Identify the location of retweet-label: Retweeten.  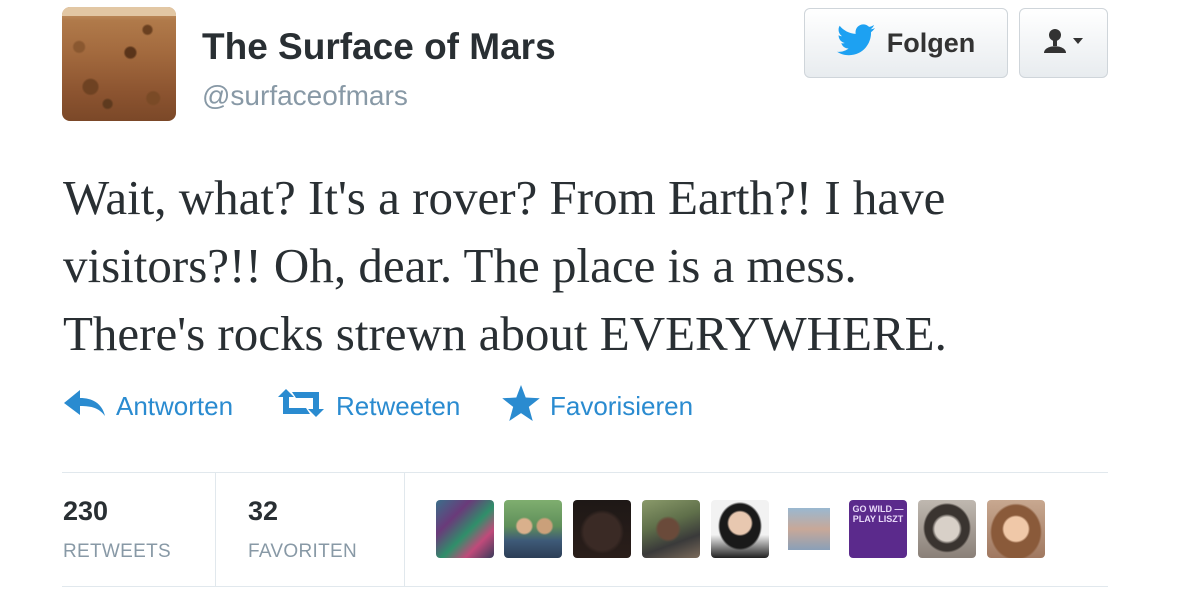
(398, 405).